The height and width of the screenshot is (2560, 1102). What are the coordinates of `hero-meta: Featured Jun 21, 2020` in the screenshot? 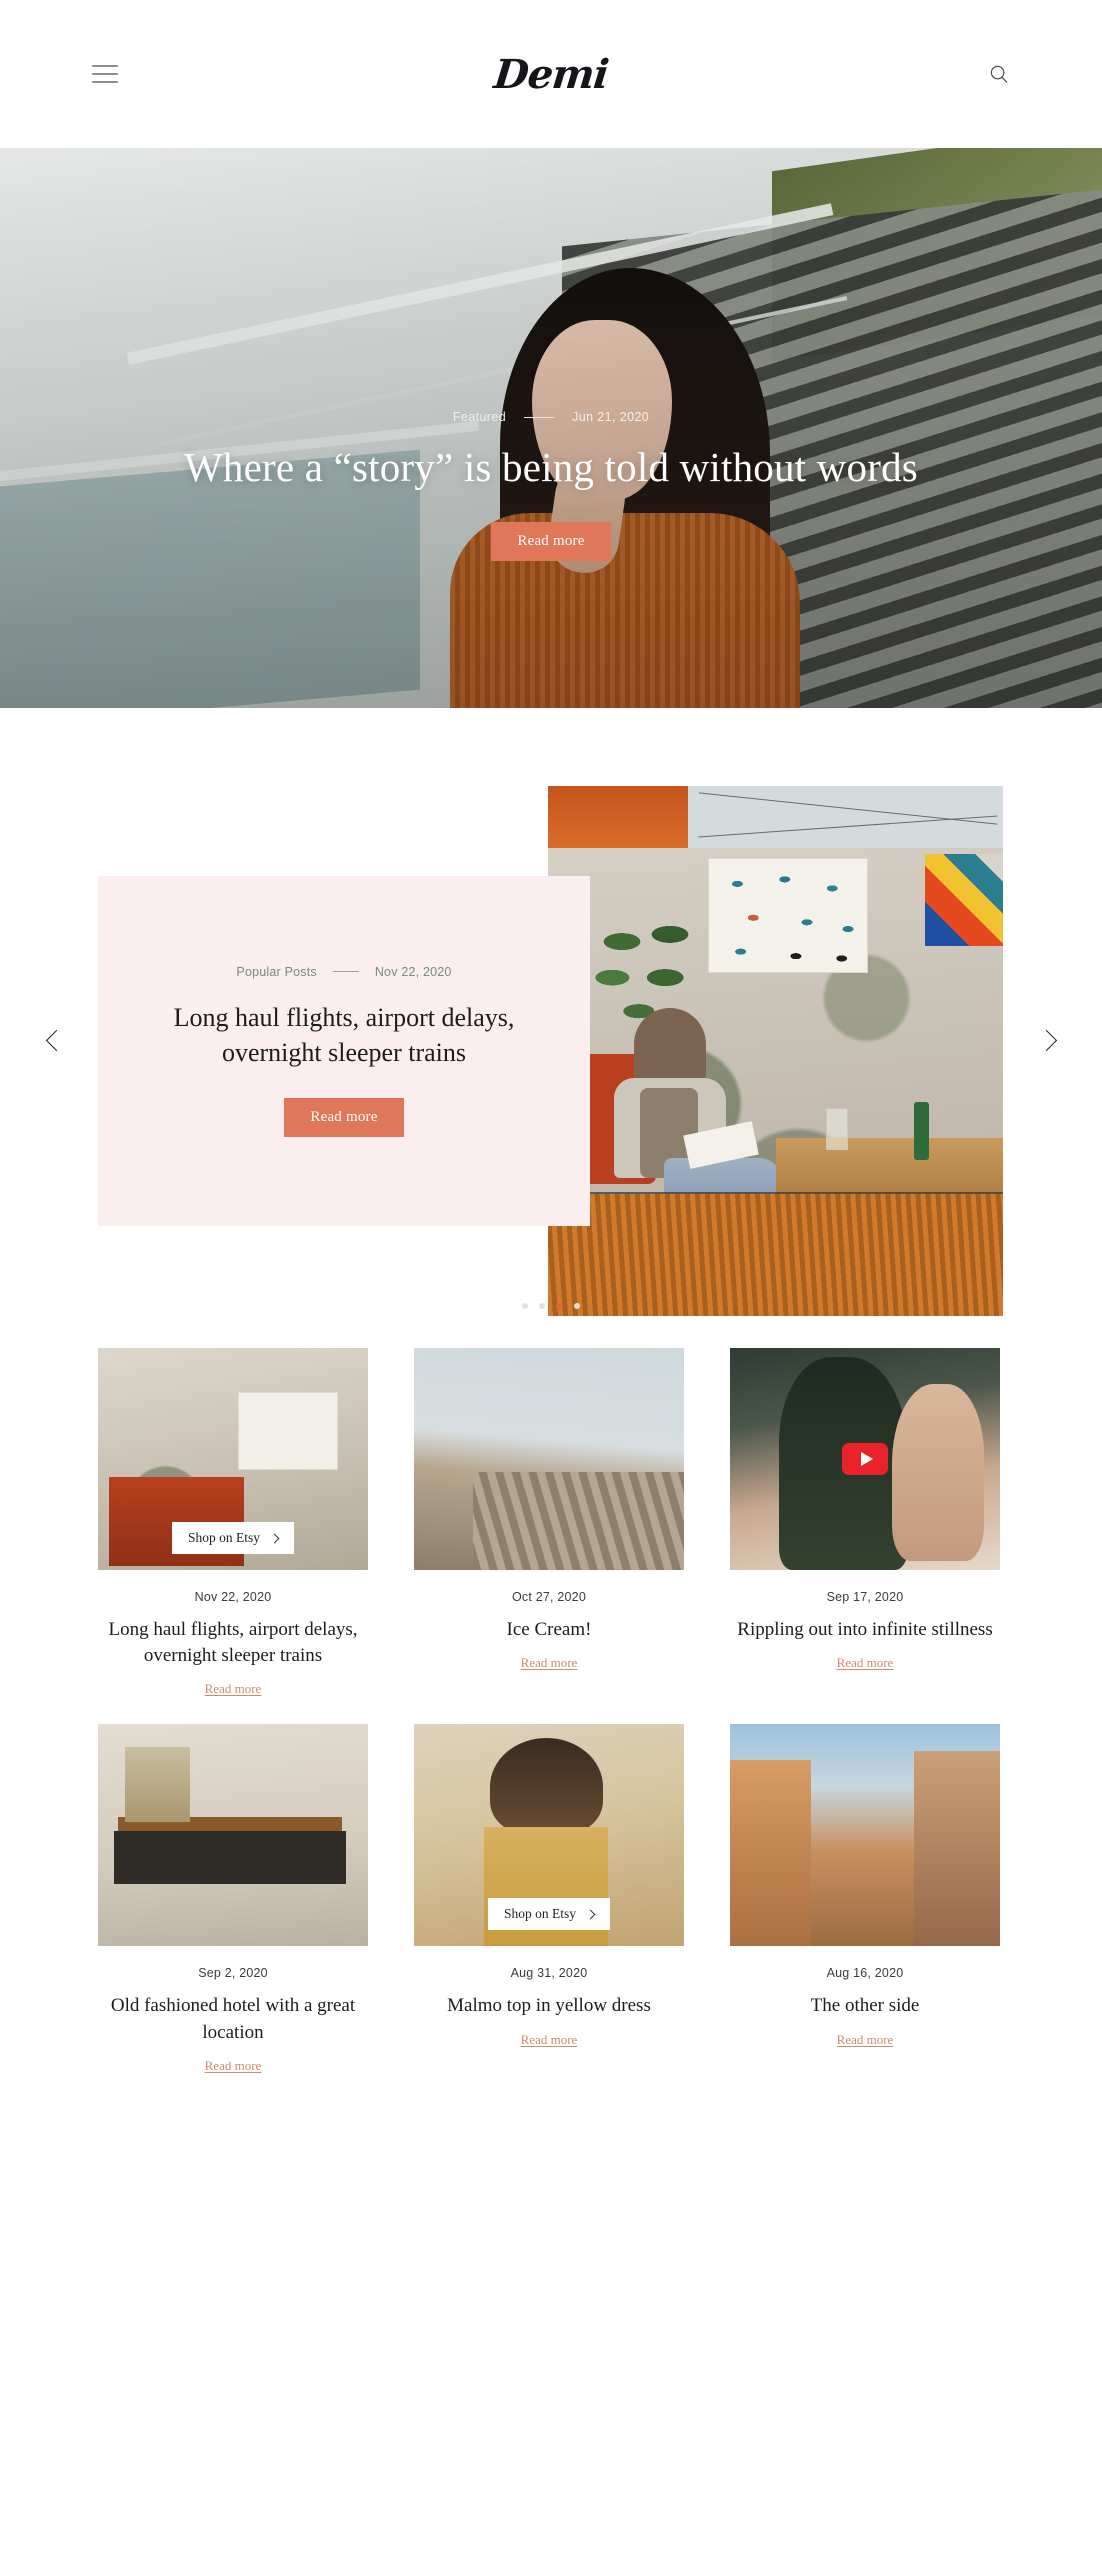 It's located at (551, 417).